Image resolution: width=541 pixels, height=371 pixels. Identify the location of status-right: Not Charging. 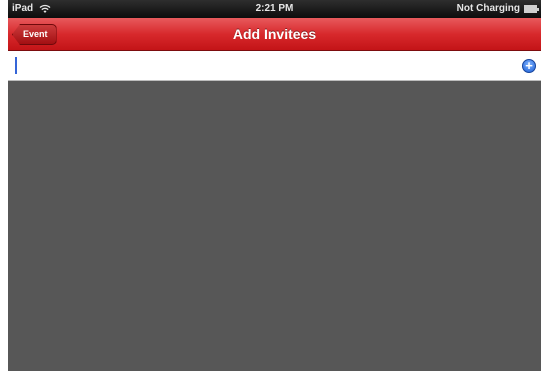
(497, 8).